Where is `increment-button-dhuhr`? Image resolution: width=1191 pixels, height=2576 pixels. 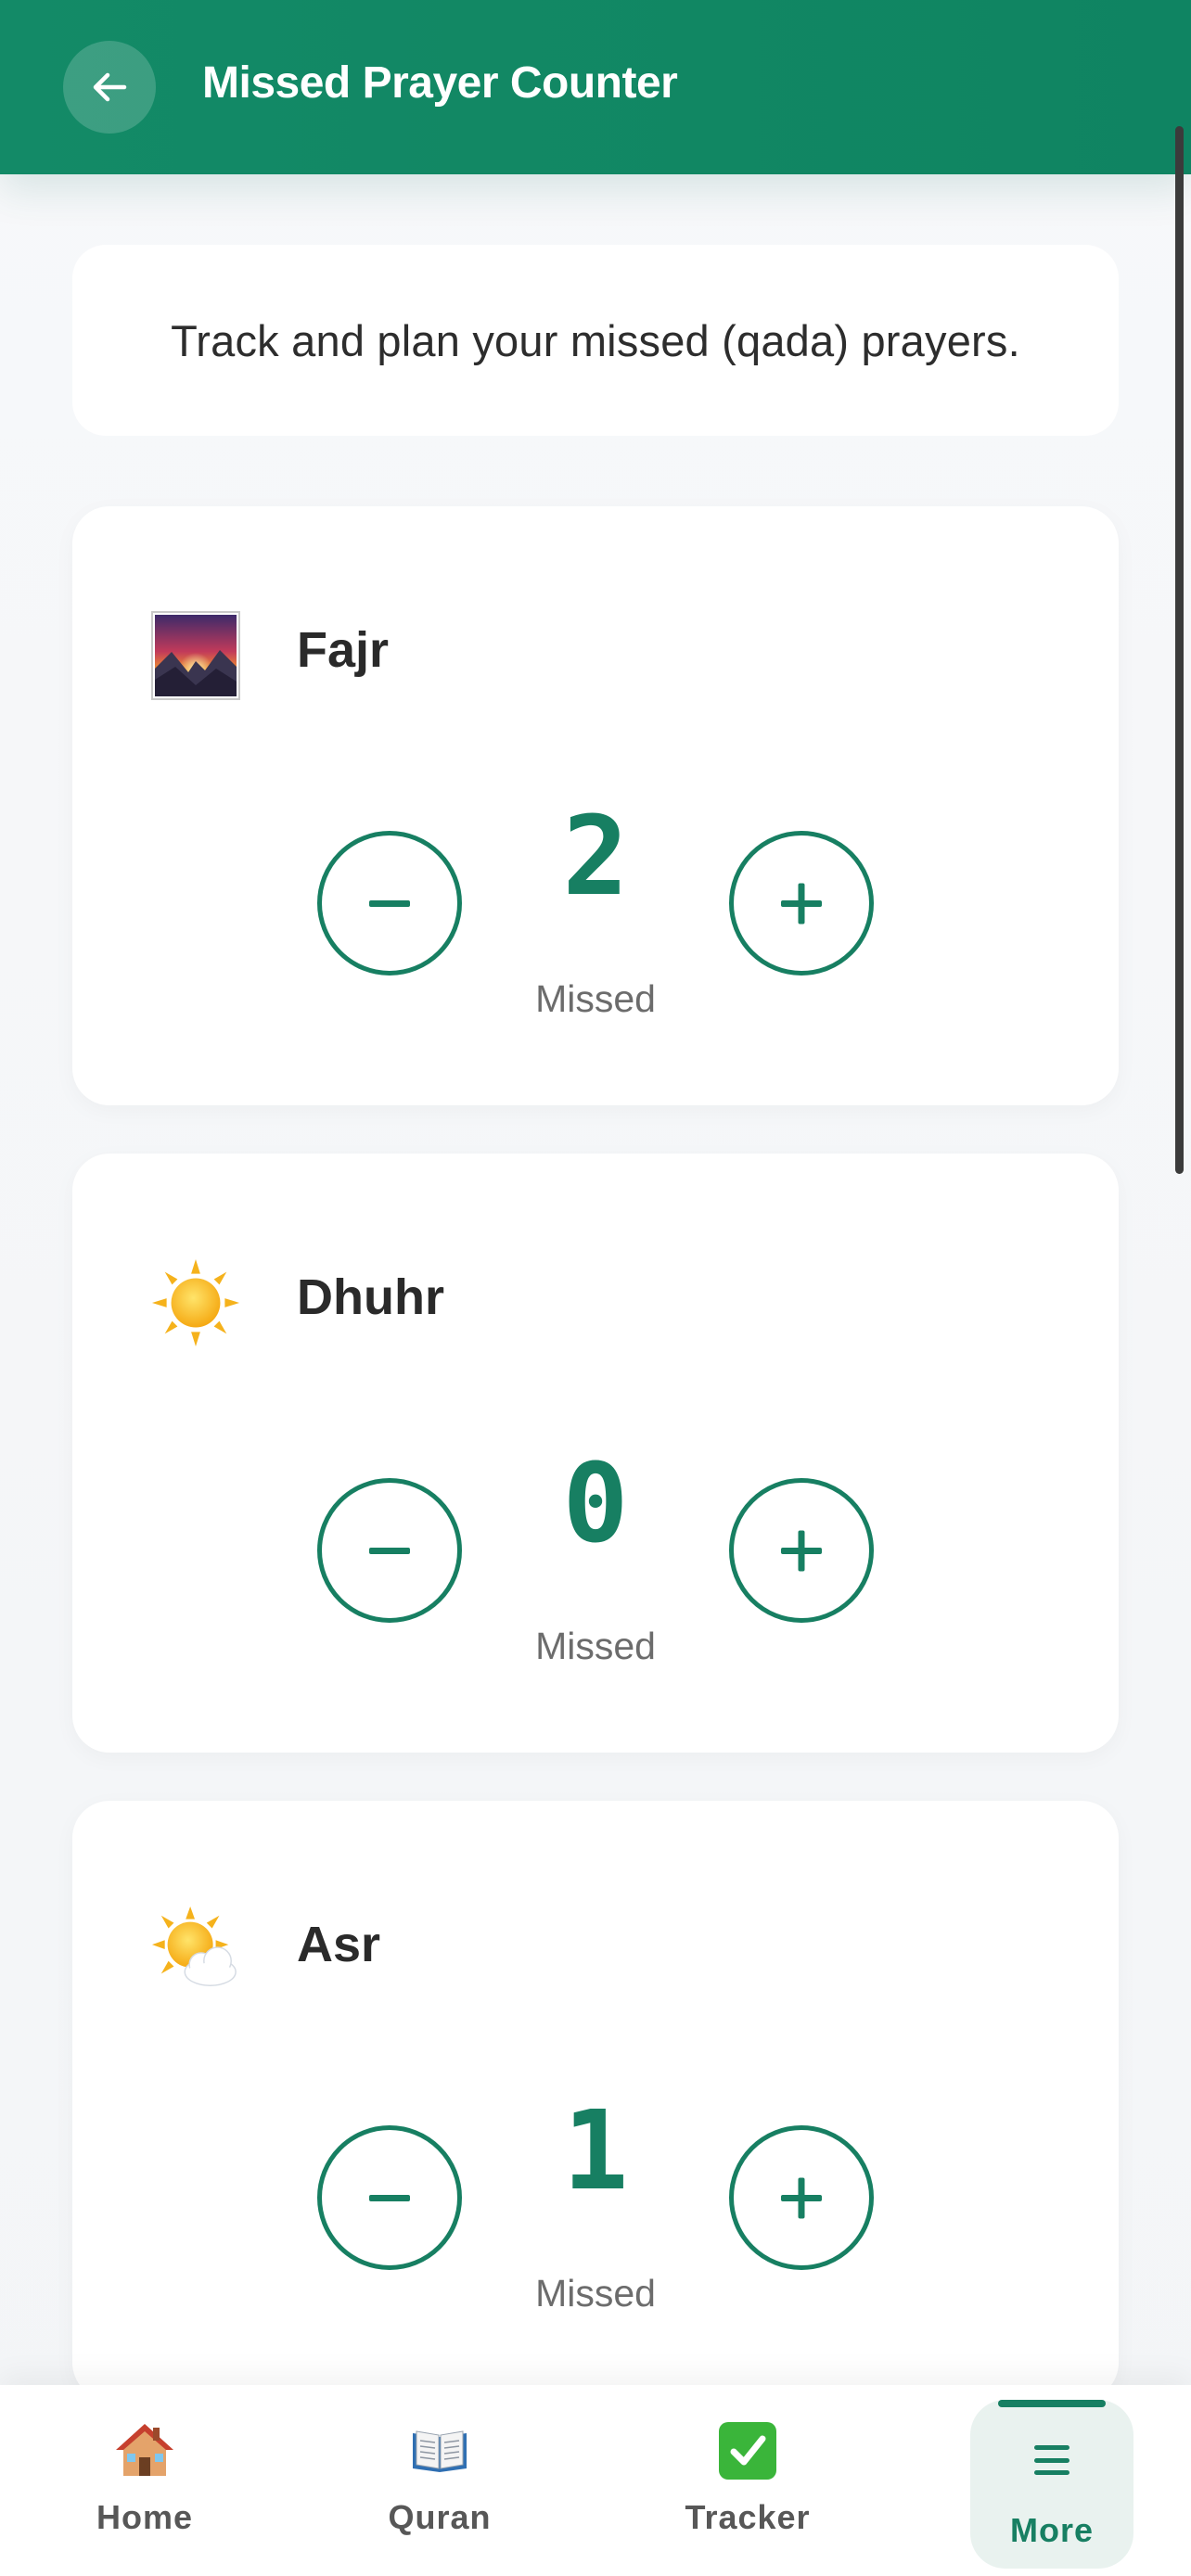 increment-button-dhuhr is located at coordinates (801, 1551).